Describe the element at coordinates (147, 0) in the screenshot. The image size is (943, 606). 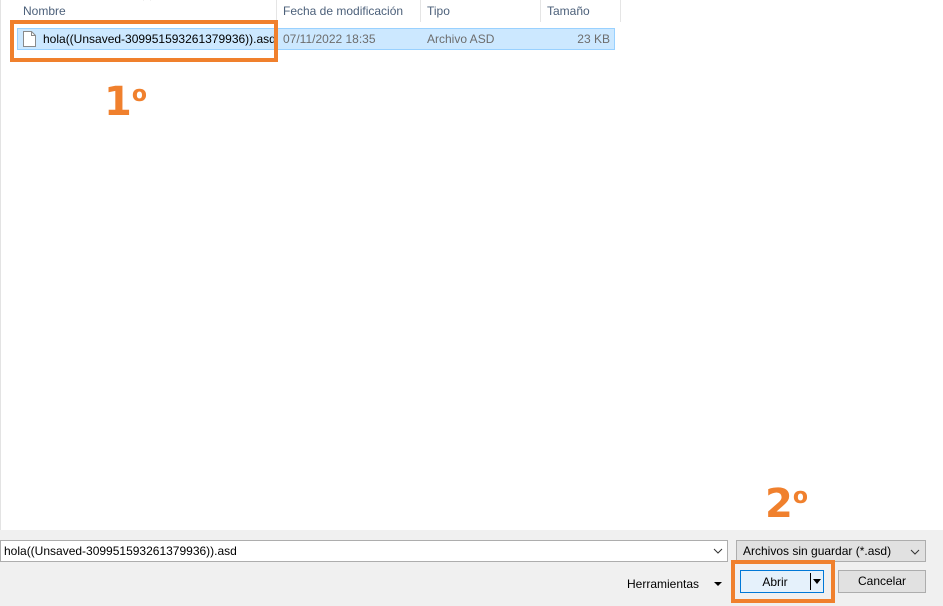
I see `sort-up-icon` at that location.